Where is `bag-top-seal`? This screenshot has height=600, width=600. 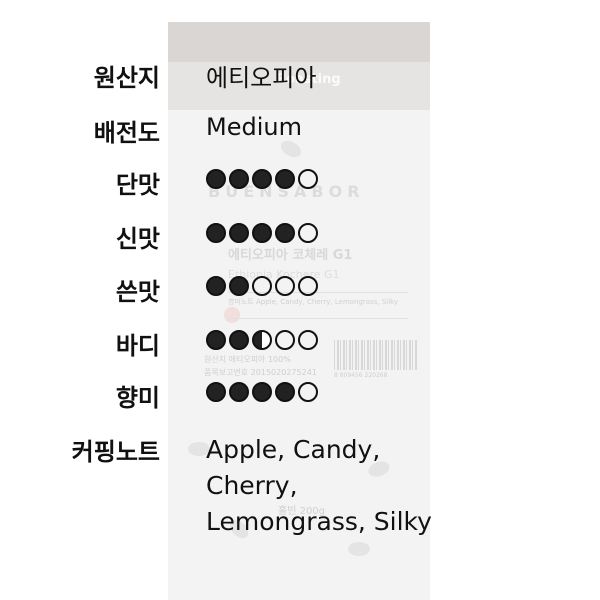 bag-top-seal is located at coordinates (299, 42).